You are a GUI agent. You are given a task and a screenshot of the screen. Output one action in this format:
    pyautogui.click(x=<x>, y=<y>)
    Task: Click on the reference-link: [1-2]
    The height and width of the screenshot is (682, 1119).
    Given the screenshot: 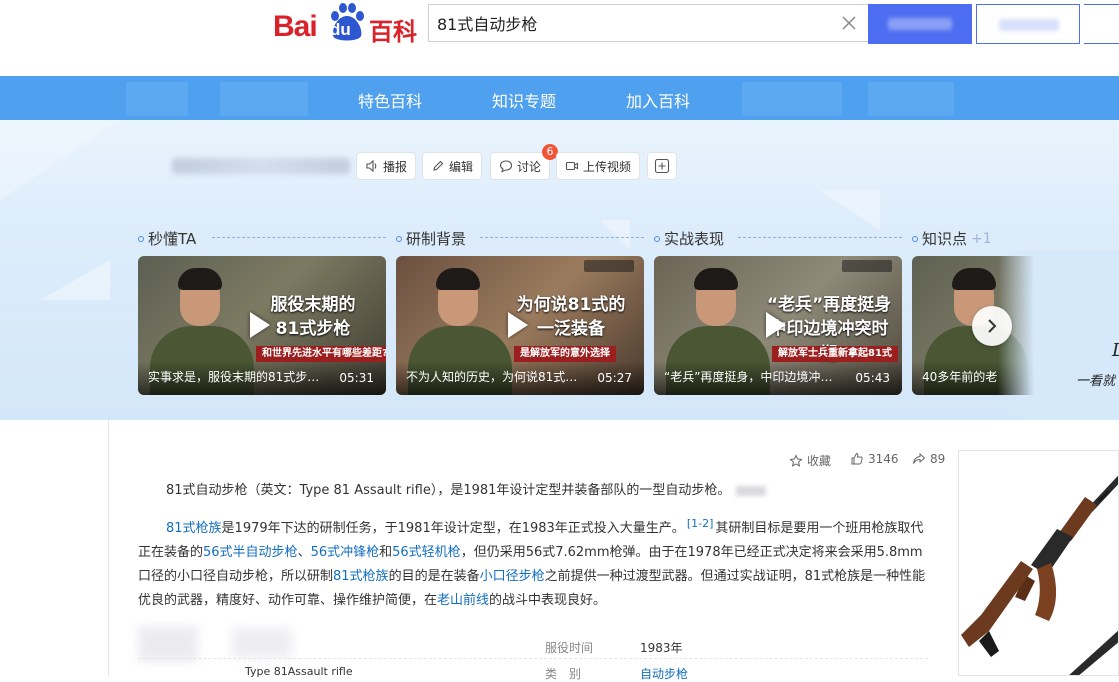 What is the action you would take?
    pyautogui.click(x=700, y=523)
    